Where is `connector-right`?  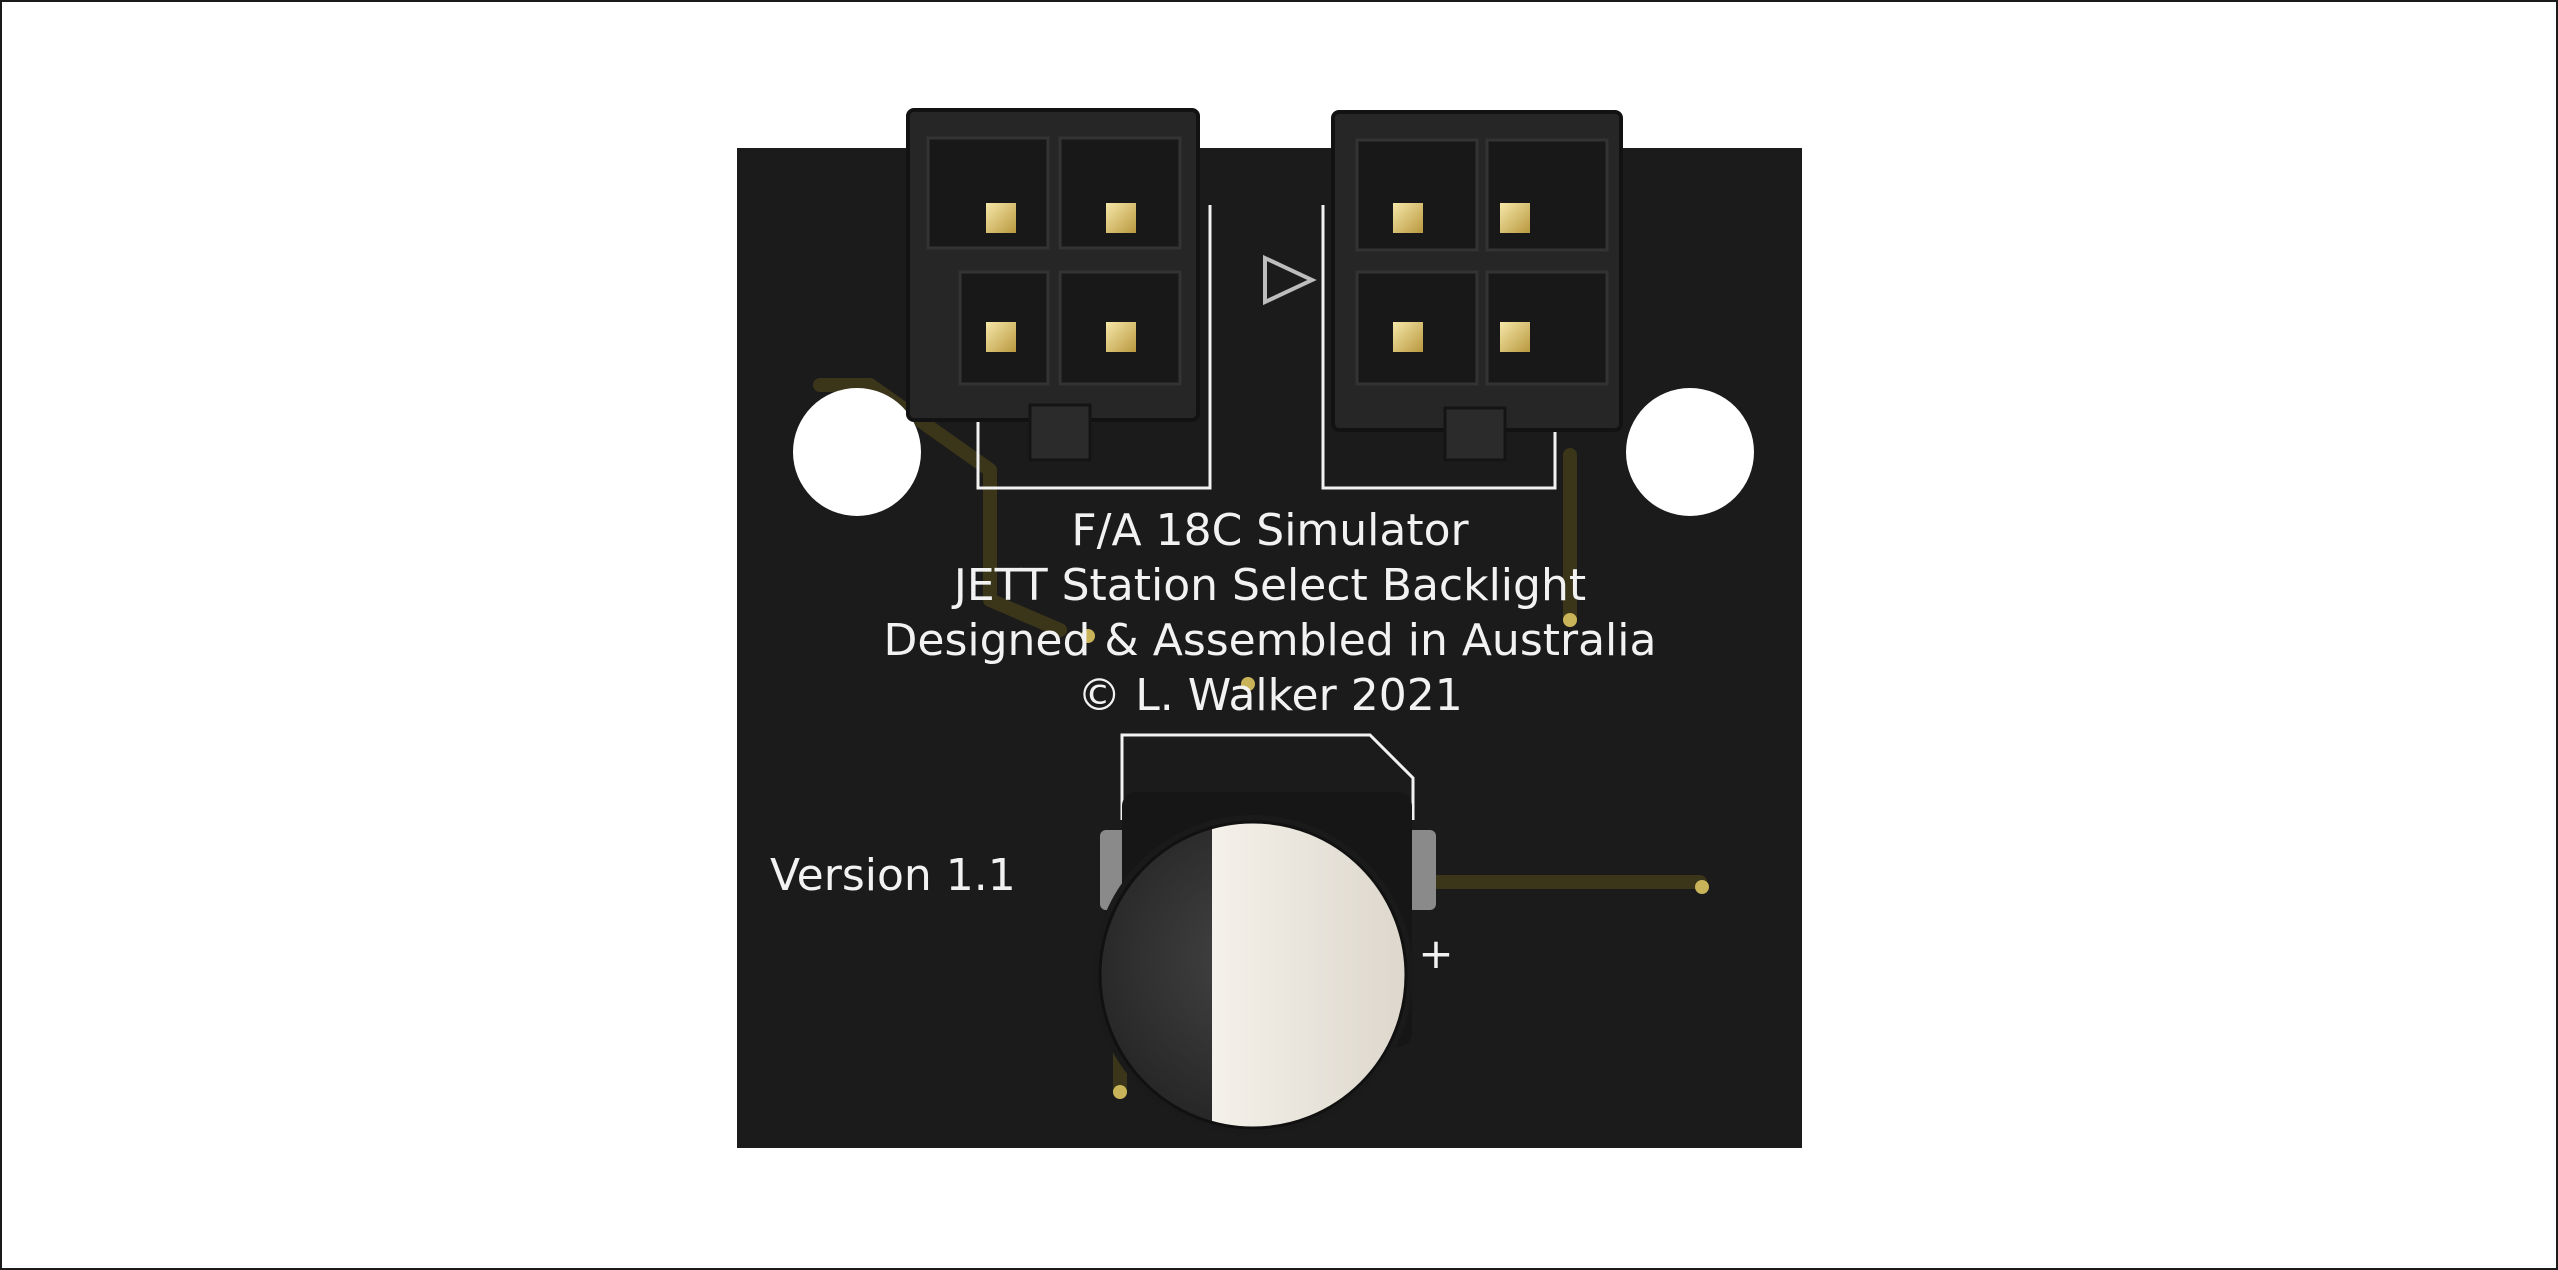 connector-right is located at coordinates (1477, 286).